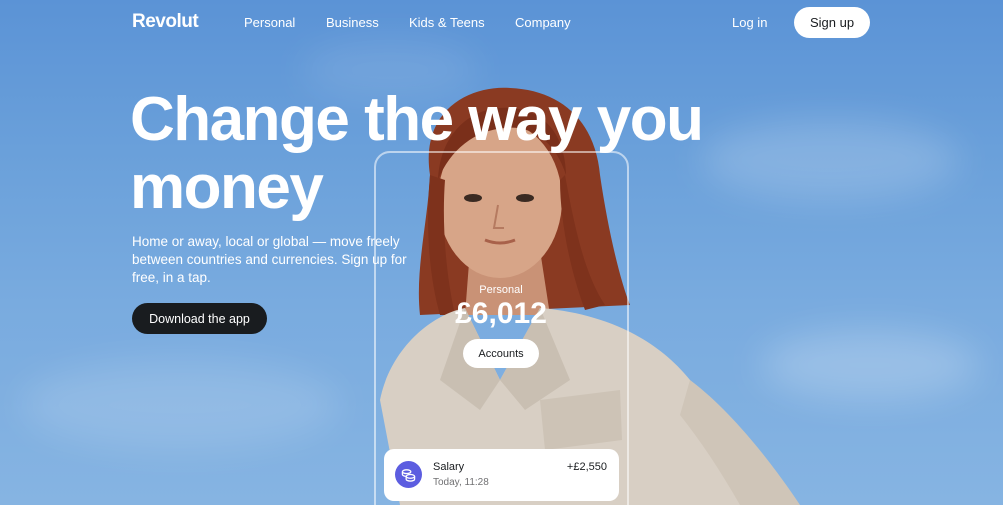 The width and height of the screenshot is (1003, 505). What do you see at coordinates (461, 482) in the screenshot?
I see `transaction-date: Today, 11:28` at bounding box center [461, 482].